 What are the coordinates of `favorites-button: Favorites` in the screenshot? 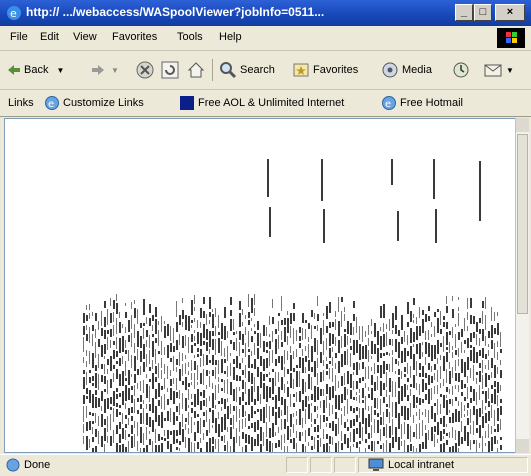 It's located at (325, 70).